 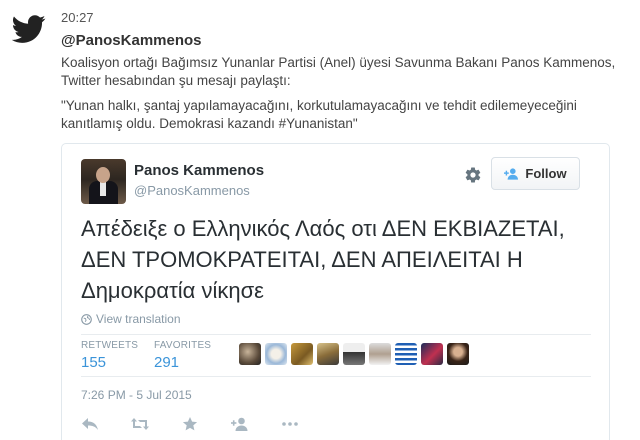 I want to click on retweets-label: RETWEETS, so click(x=110, y=345).